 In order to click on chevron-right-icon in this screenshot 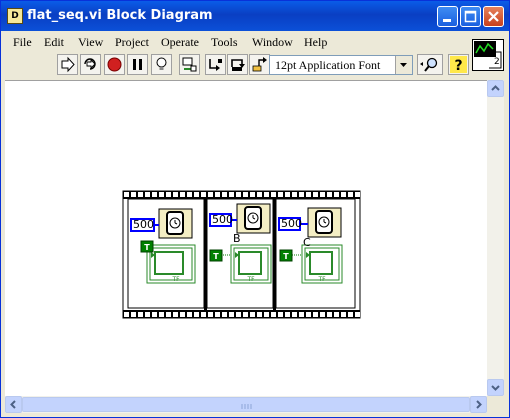, I will do `click(479, 404)`.